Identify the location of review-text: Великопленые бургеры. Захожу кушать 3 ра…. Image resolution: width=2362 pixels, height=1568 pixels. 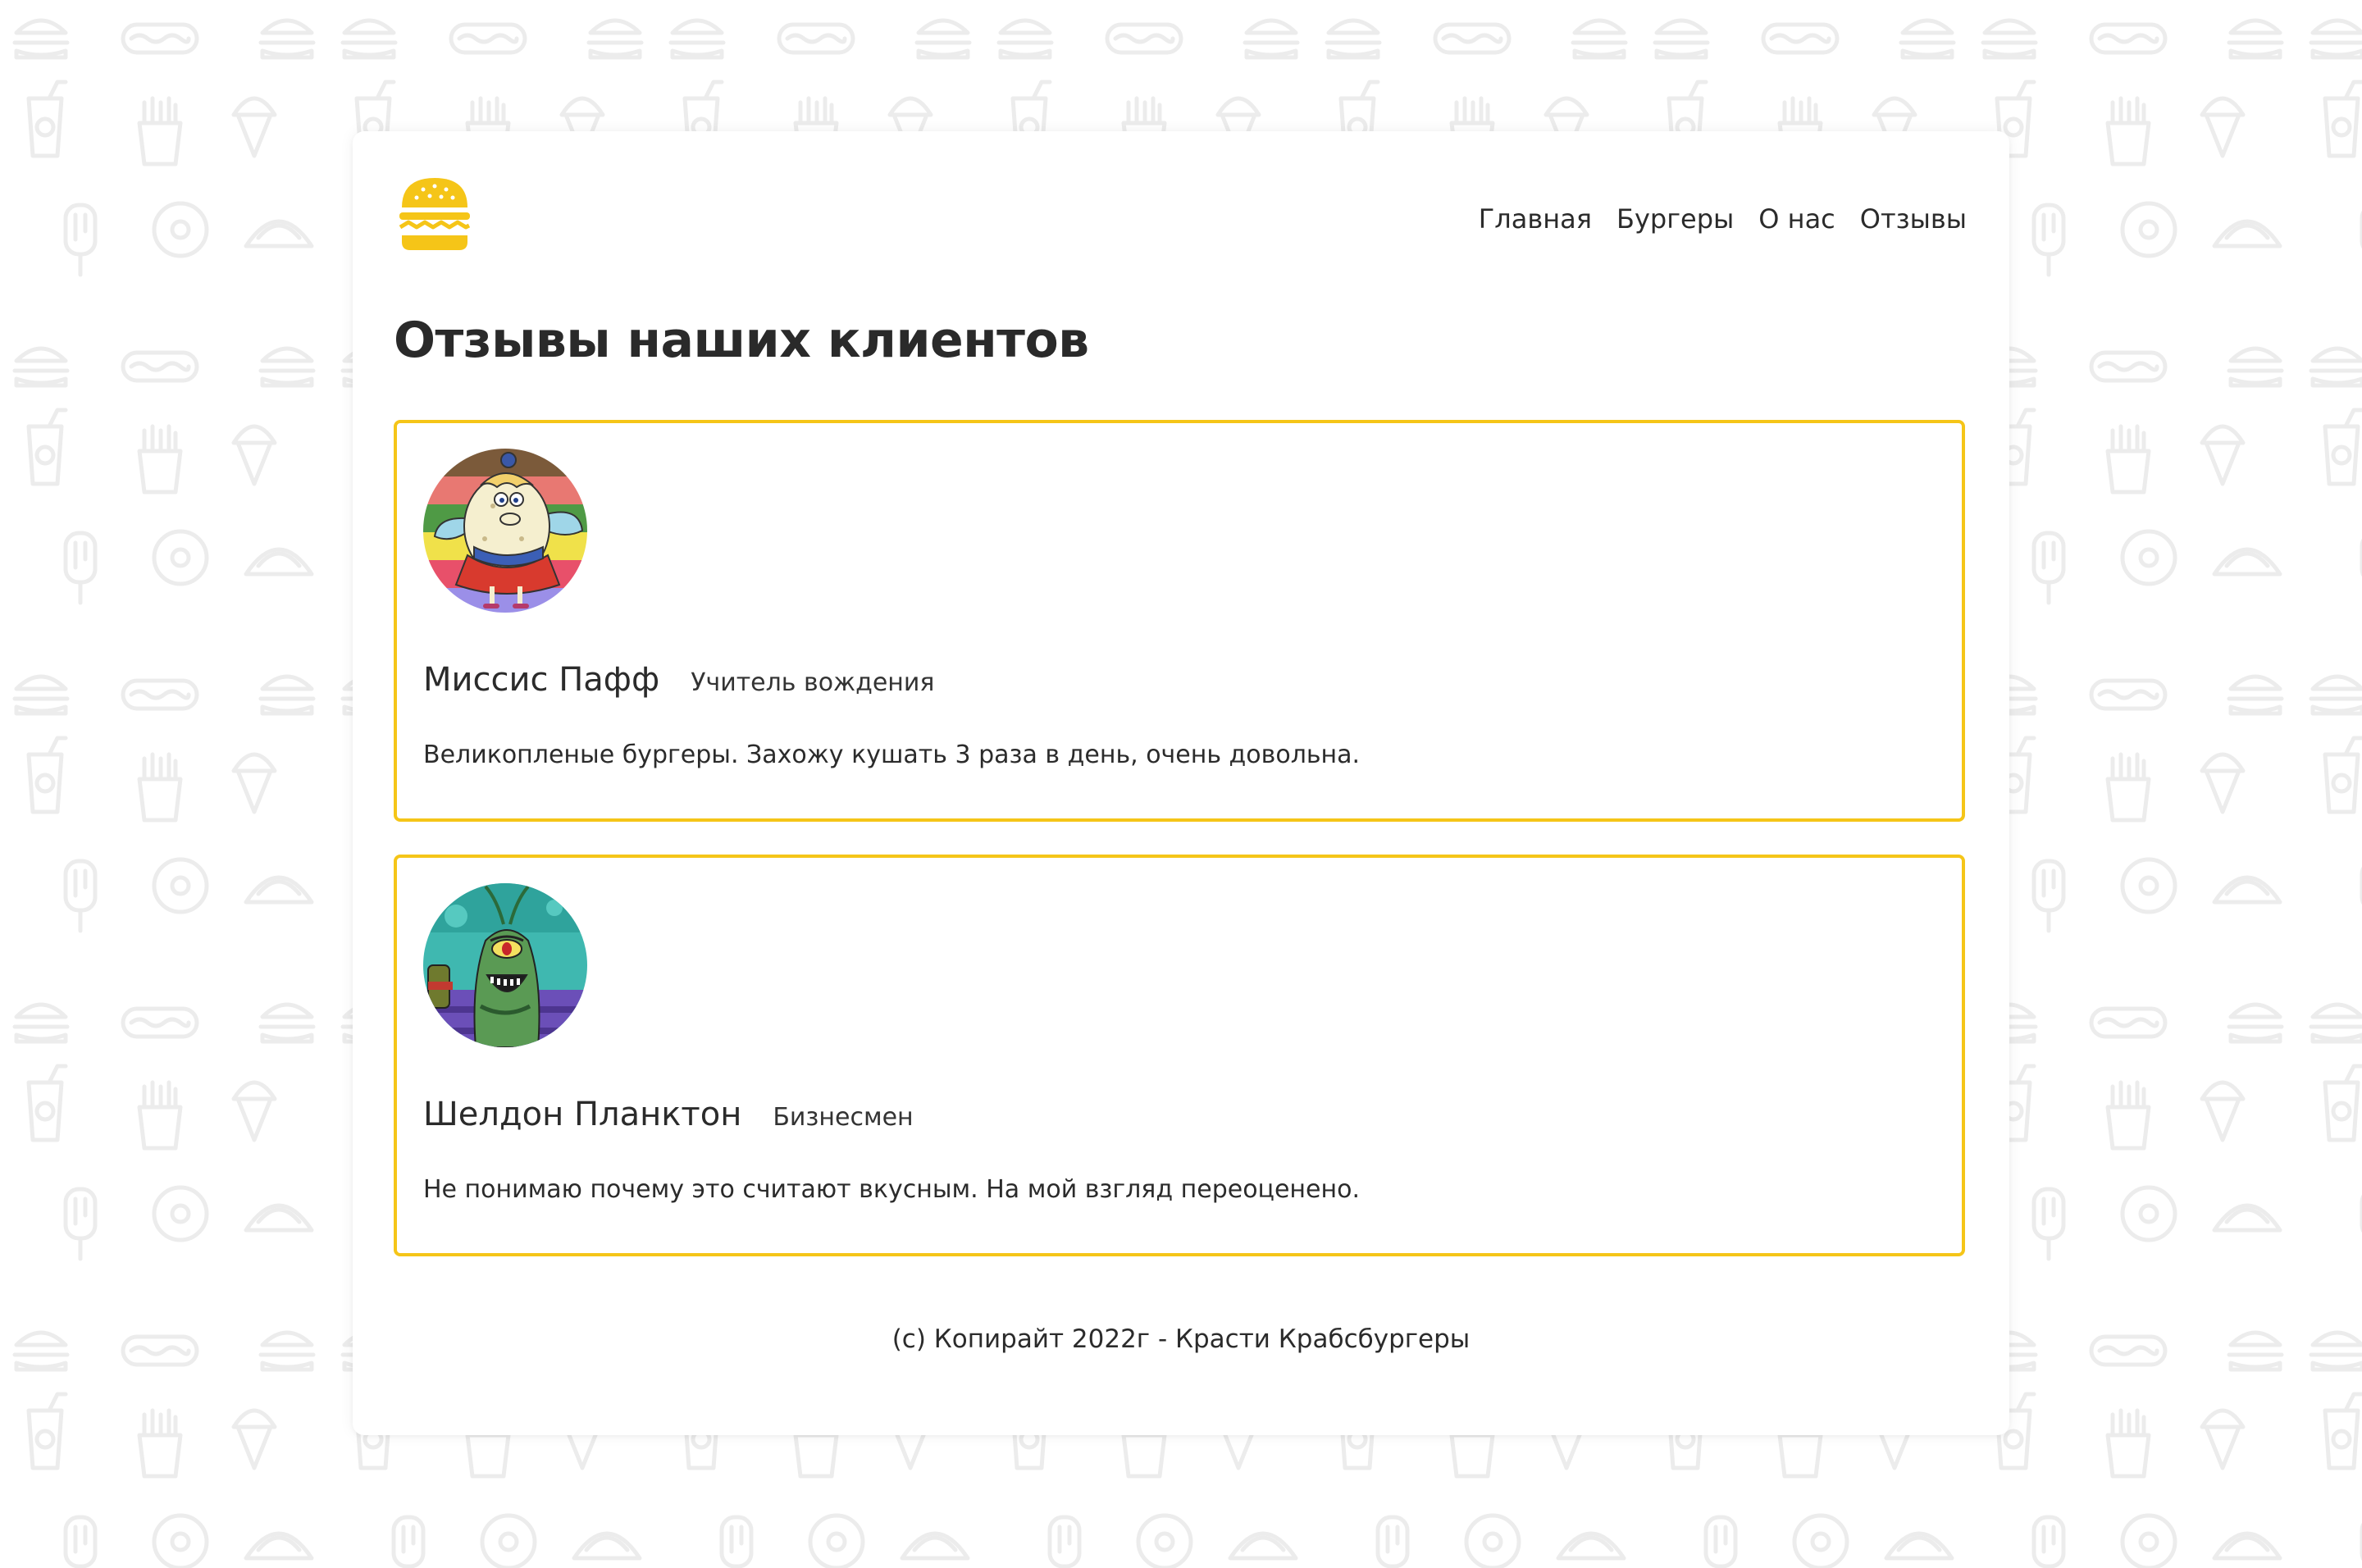
(892, 755).